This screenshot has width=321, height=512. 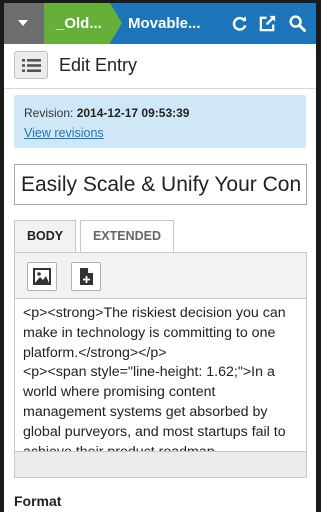 I want to click on entry-title-input, so click(x=160, y=184).